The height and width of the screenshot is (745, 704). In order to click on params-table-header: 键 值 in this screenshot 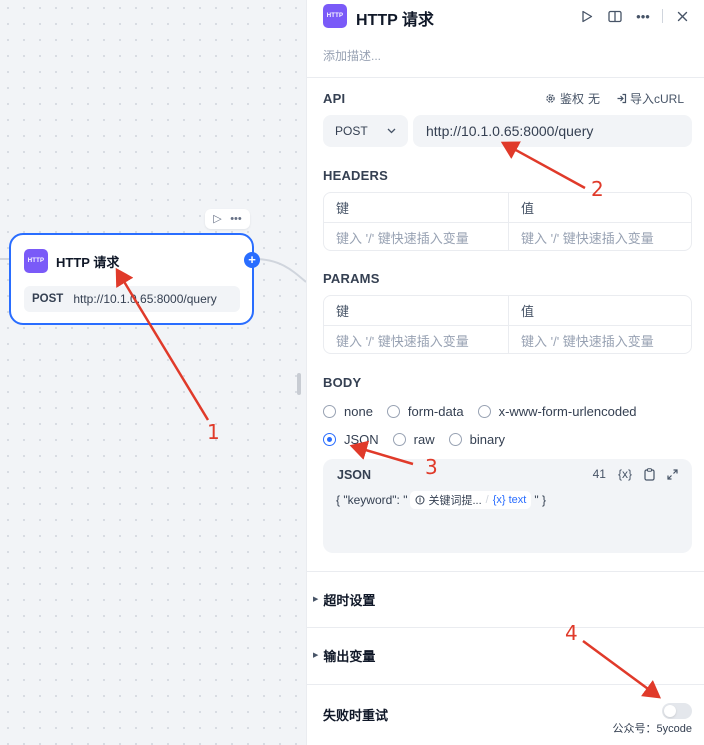, I will do `click(507, 310)`.